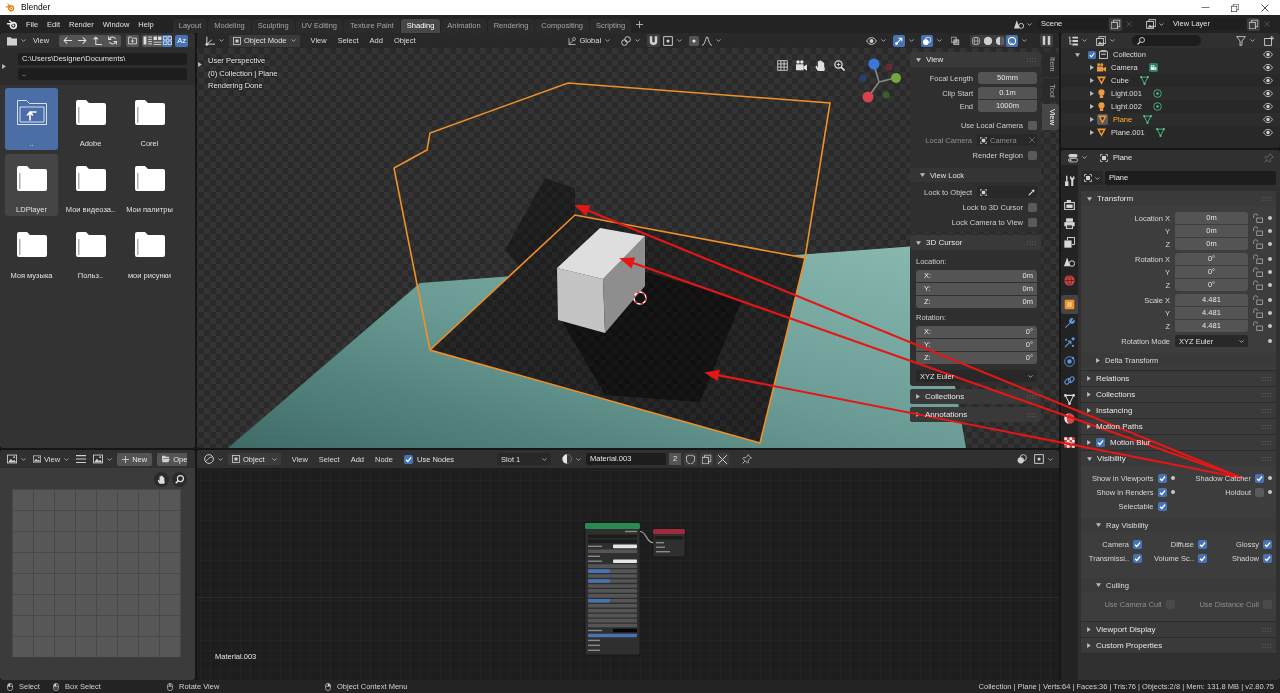  Describe the element at coordinates (1012, 40) in the screenshot. I see `ring-sphere-icon` at that location.